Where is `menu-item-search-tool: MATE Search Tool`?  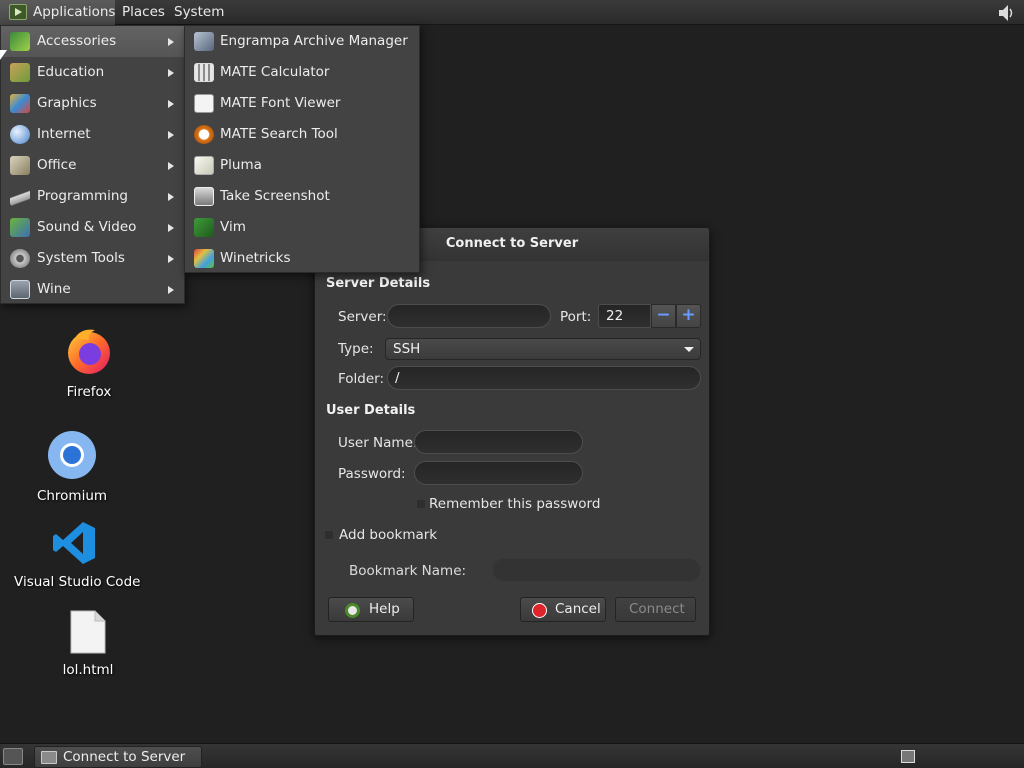 menu-item-search-tool: MATE Search Tool is located at coordinates (302, 134).